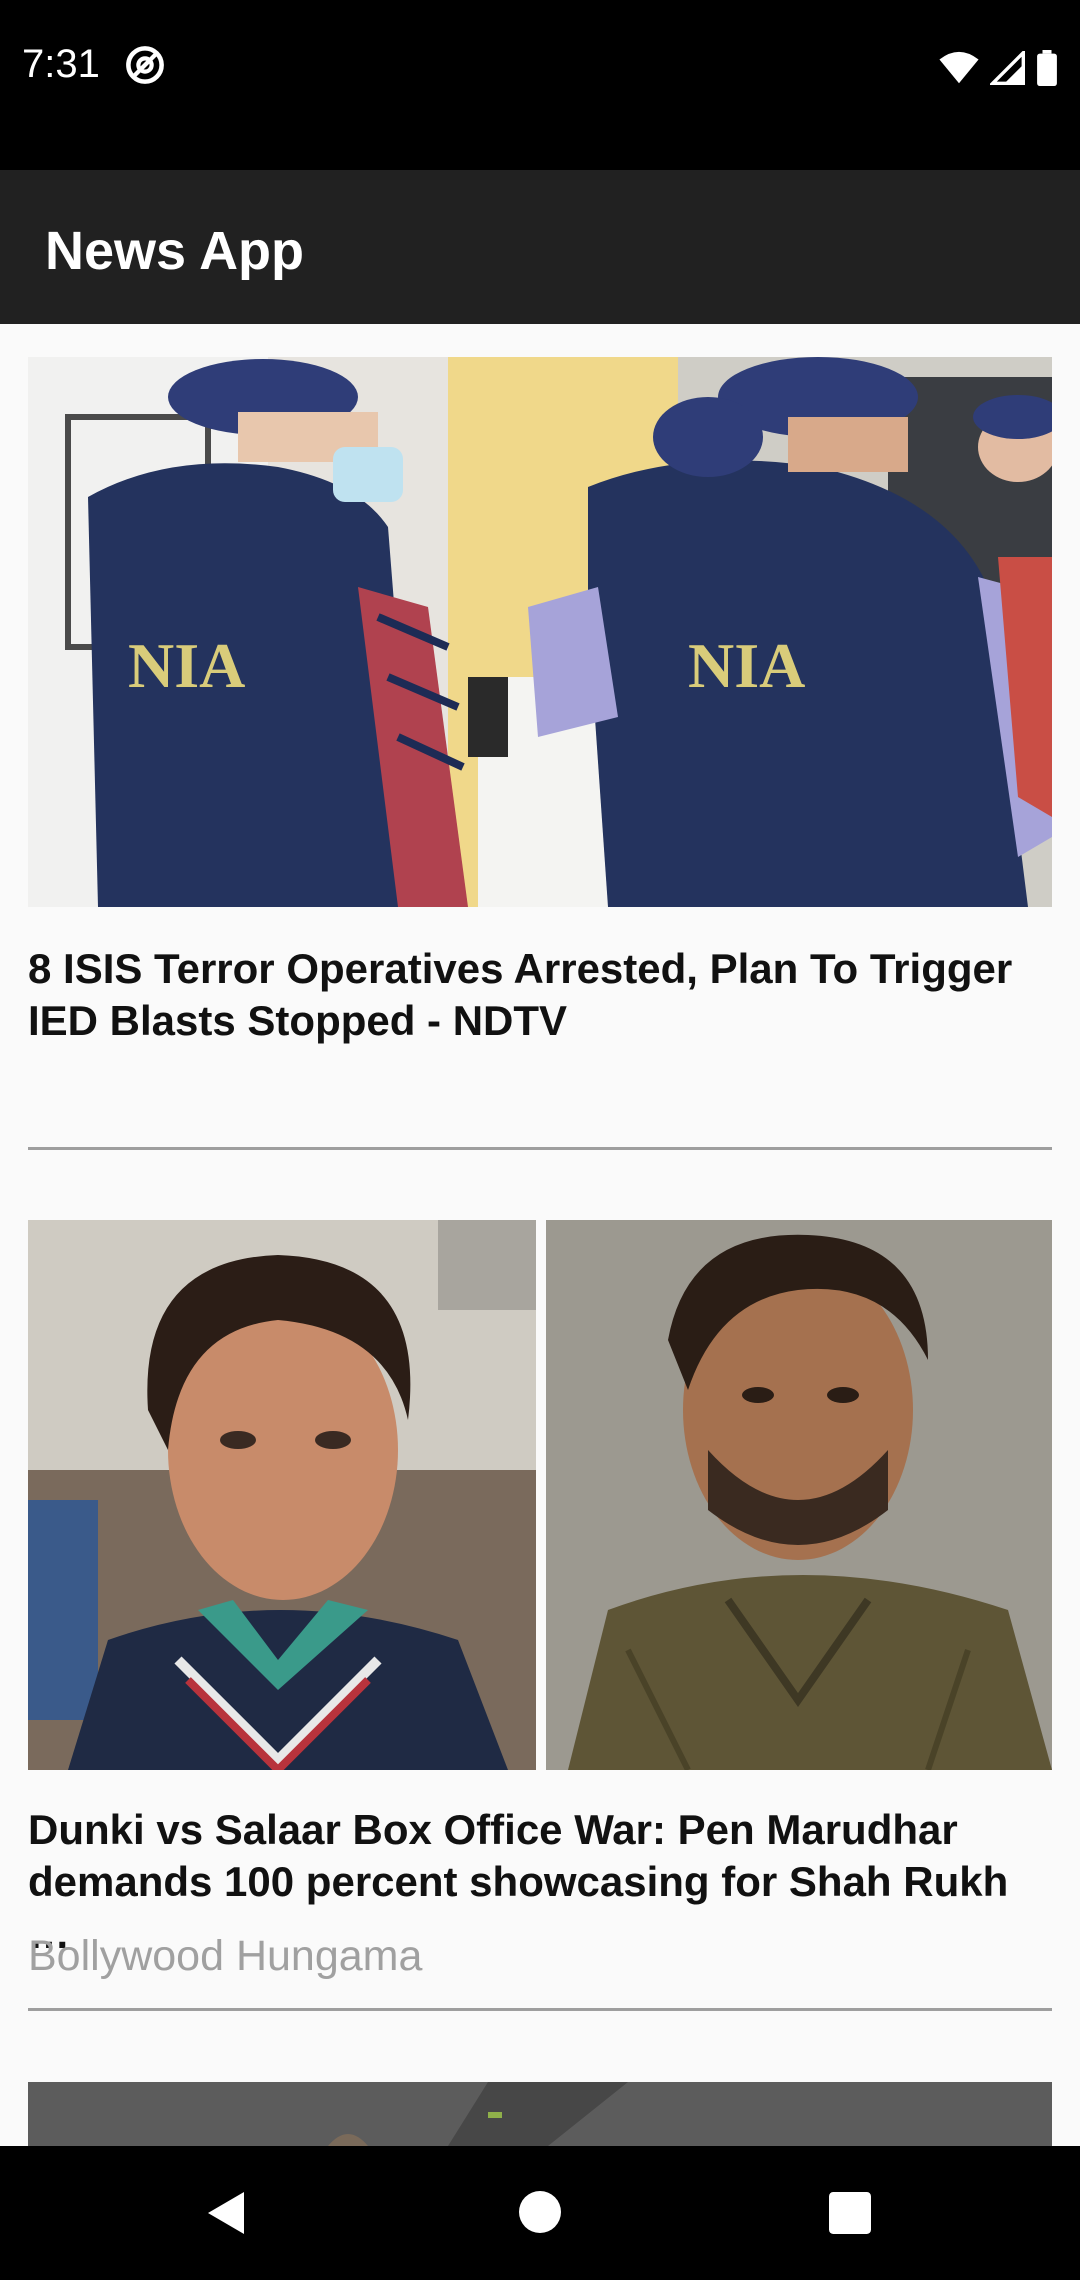 Image resolution: width=1080 pixels, height=2280 pixels. Describe the element at coordinates (540, 247) in the screenshot. I see `app-bar: News App` at that location.